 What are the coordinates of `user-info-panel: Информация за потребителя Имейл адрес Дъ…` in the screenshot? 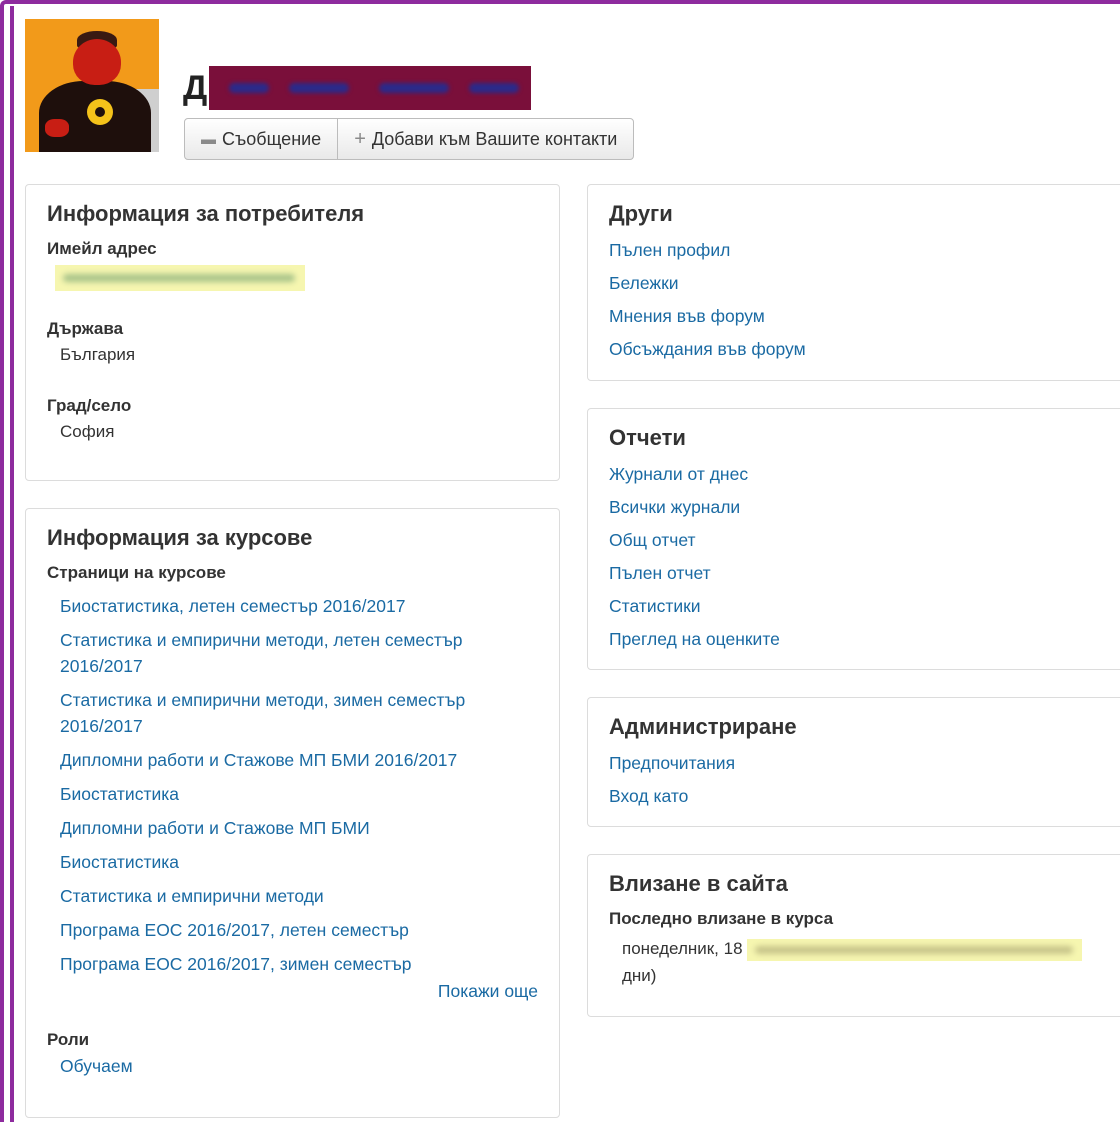 It's located at (292, 332).